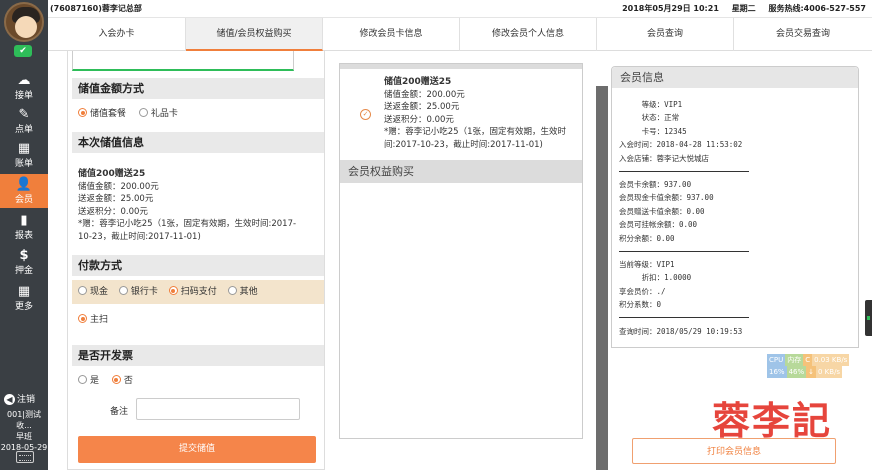  I want to click on online-check-icon: ✔, so click(23, 51).